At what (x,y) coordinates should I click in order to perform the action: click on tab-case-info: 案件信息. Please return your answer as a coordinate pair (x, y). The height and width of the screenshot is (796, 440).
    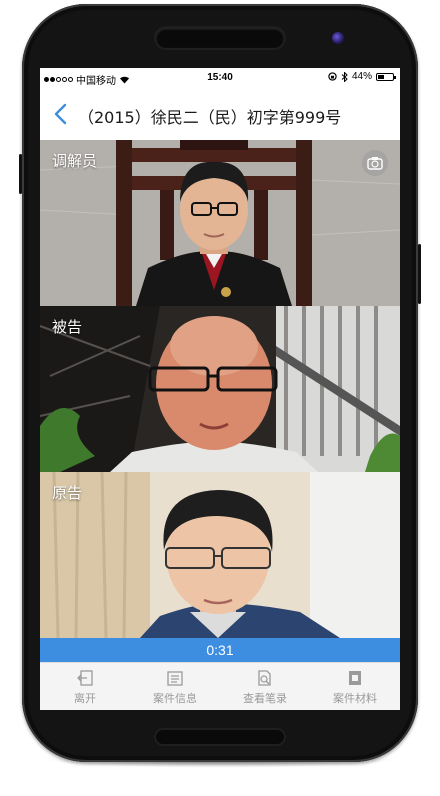
    Looking at the image, I should click on (175, 686).